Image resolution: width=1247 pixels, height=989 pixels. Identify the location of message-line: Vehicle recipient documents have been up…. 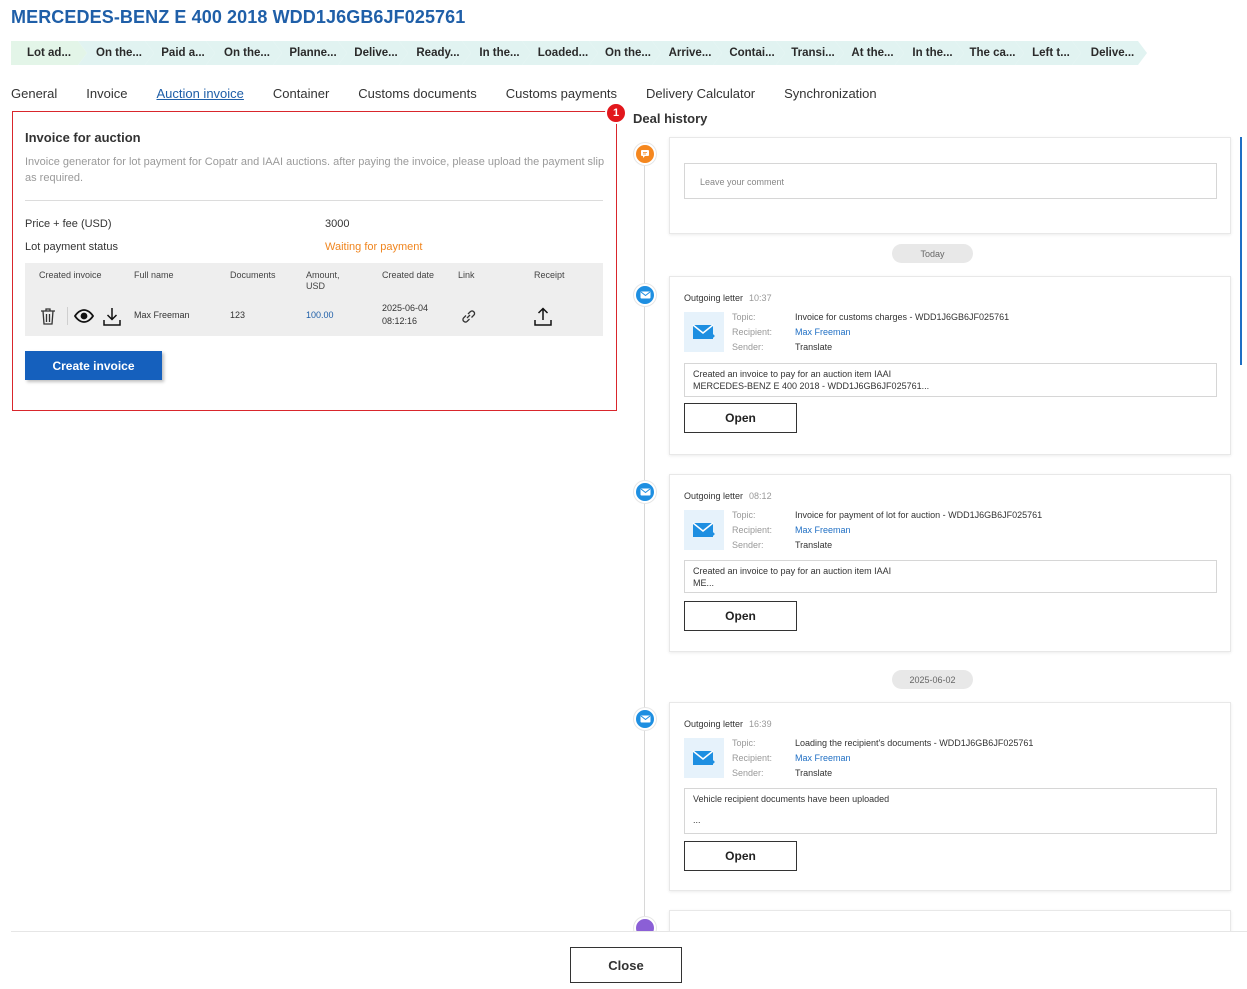
(791, 799).